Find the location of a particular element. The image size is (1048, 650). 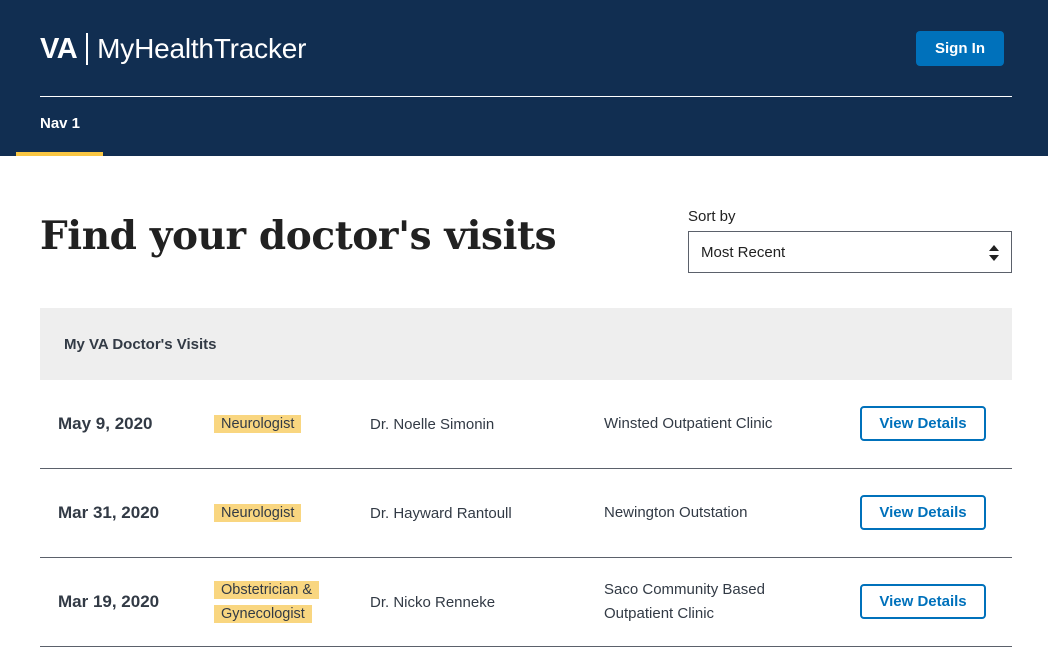

sort-by-label: Sort by is located at coordinates (712, 216).